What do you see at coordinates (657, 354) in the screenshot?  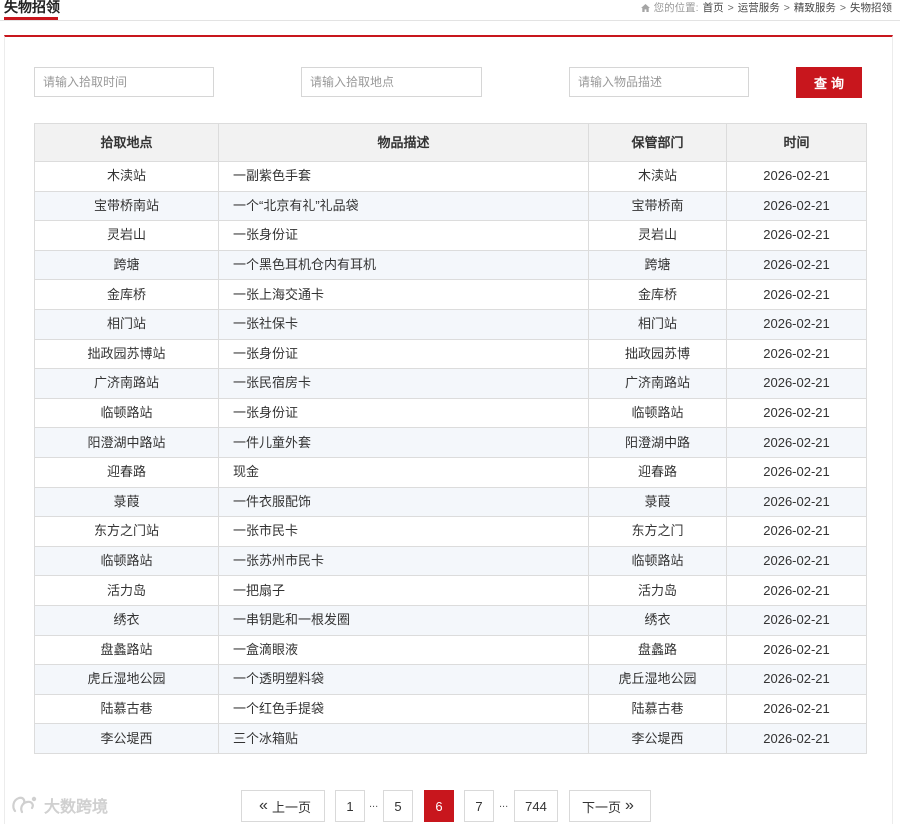 I see `cell-department: 拙政园苏博` at bounding box center [657, 354].